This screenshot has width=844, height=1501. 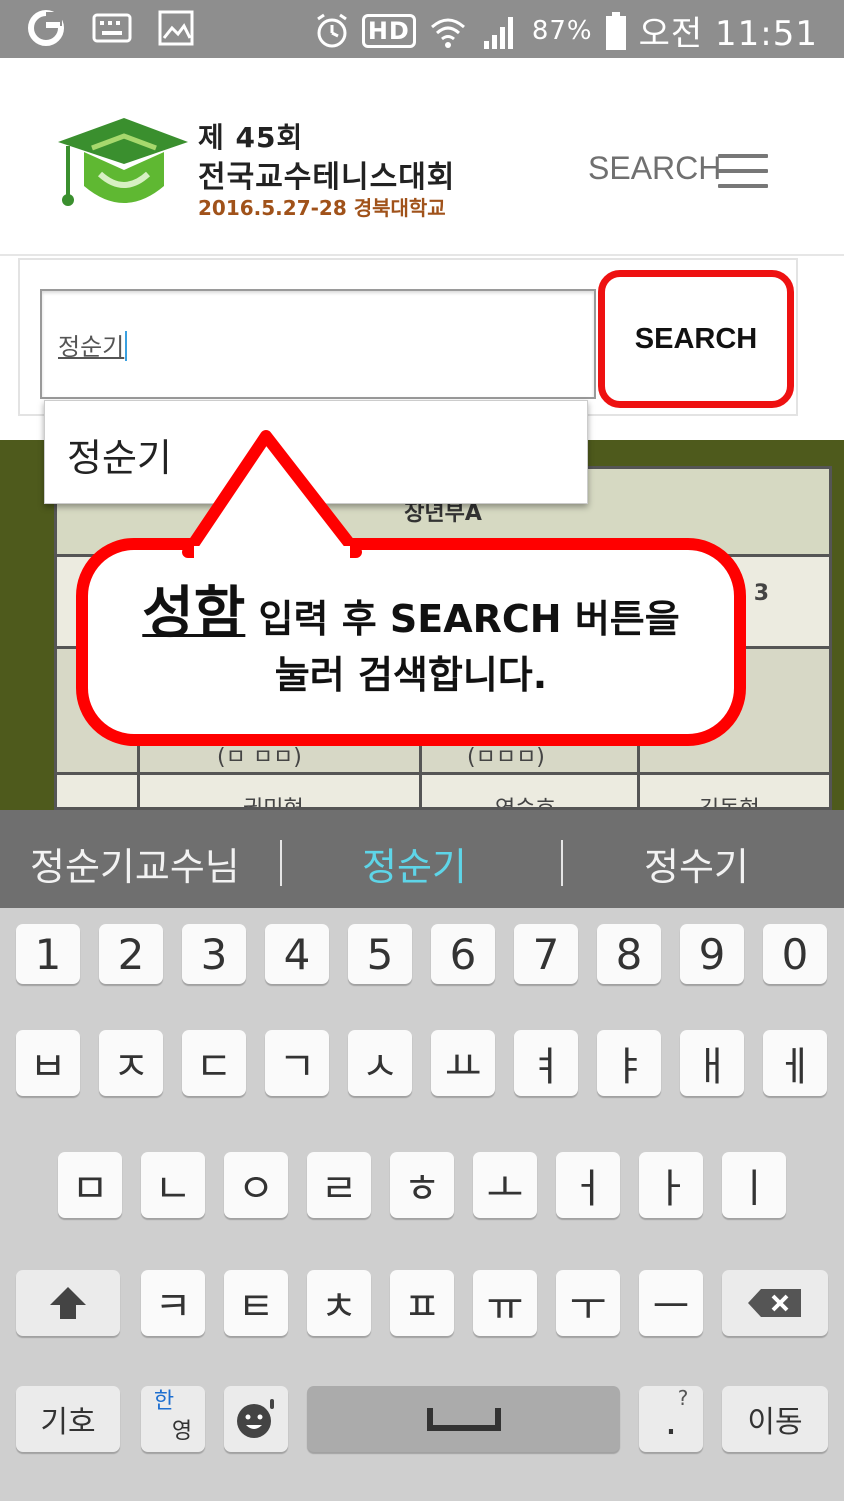 I want to click on space-key, so click(x=463, y=1419).